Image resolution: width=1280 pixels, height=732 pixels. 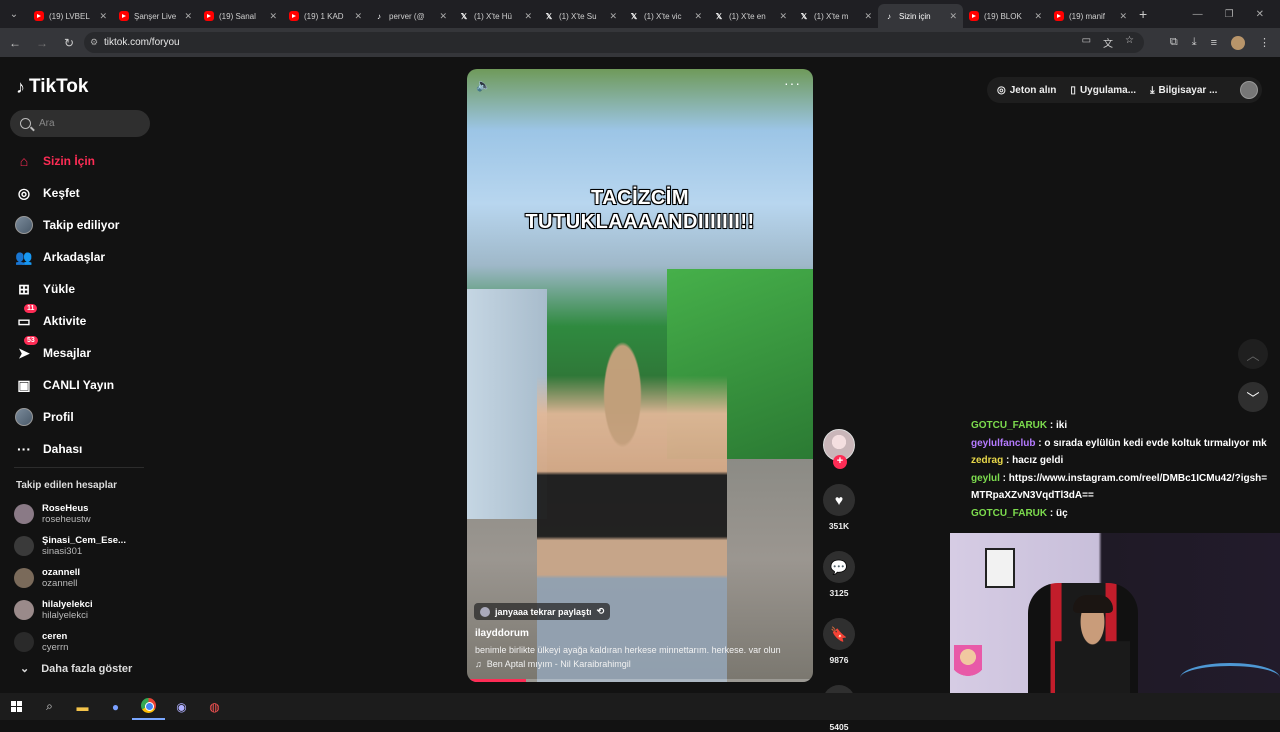 What do you see at coordinates (84, 289) in the screenshot?
I see `sidebar-item: ⊞ Yükle` at bounding box center [84, 289].